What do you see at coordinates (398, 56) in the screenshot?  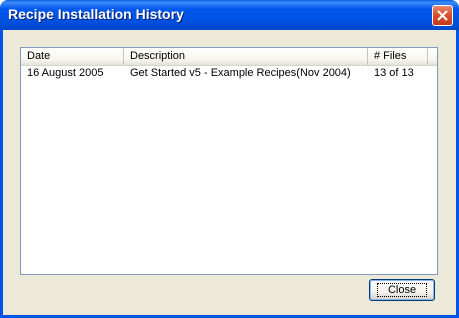 I see `column-header-files: # Files` at bounding box center [398, 56].